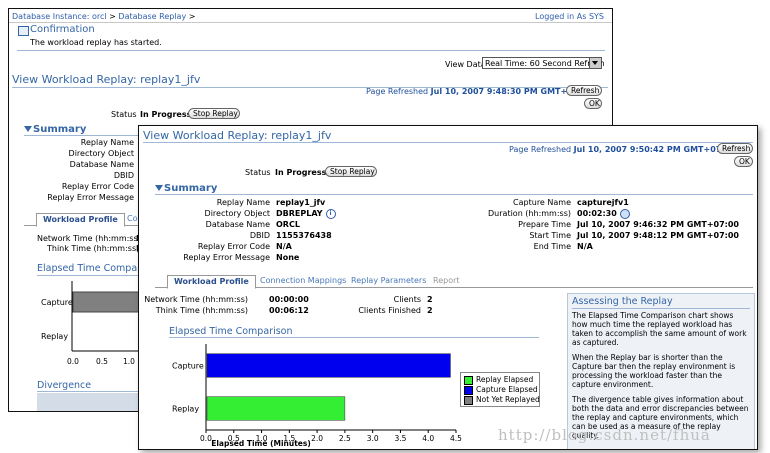 This screenshot has height=453, width=770. I want to click on profile-right-labels: Clients Clients Finished, so click(380, 305).